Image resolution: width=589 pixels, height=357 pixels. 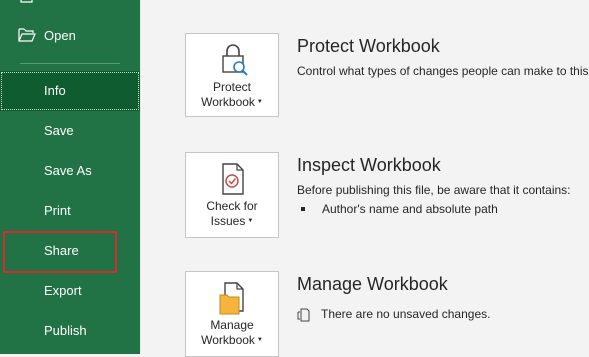 I want to click on section-title: Inspect Workbook, so click(x=369, y=165).